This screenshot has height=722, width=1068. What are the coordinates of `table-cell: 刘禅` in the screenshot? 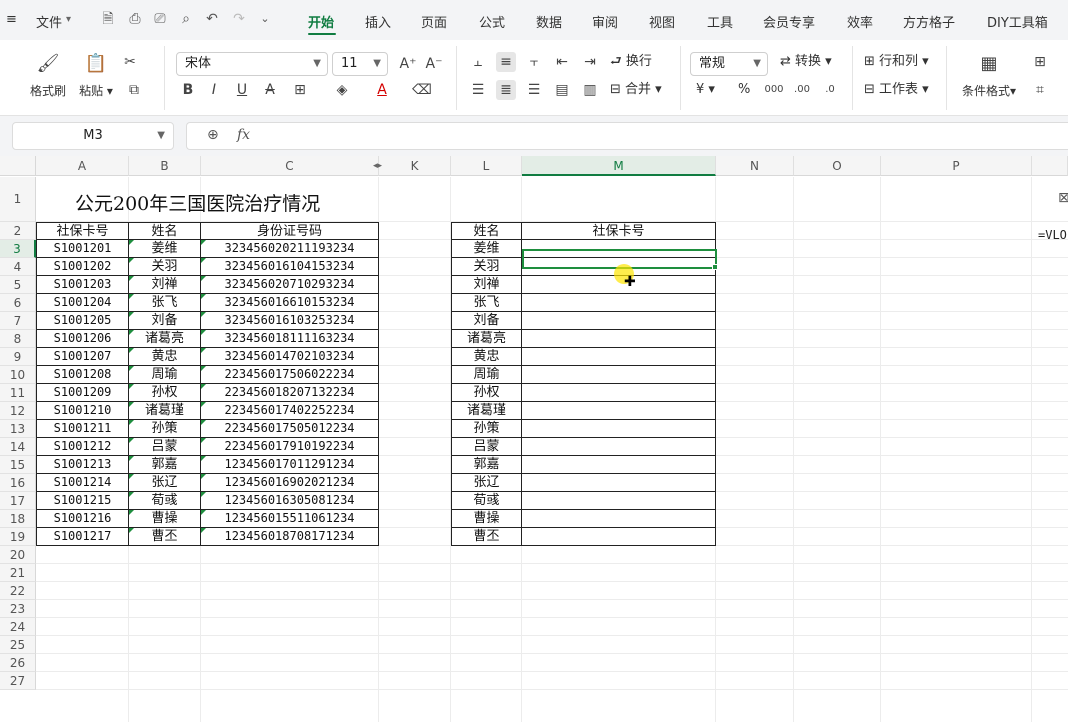 It's located at (165, 285).